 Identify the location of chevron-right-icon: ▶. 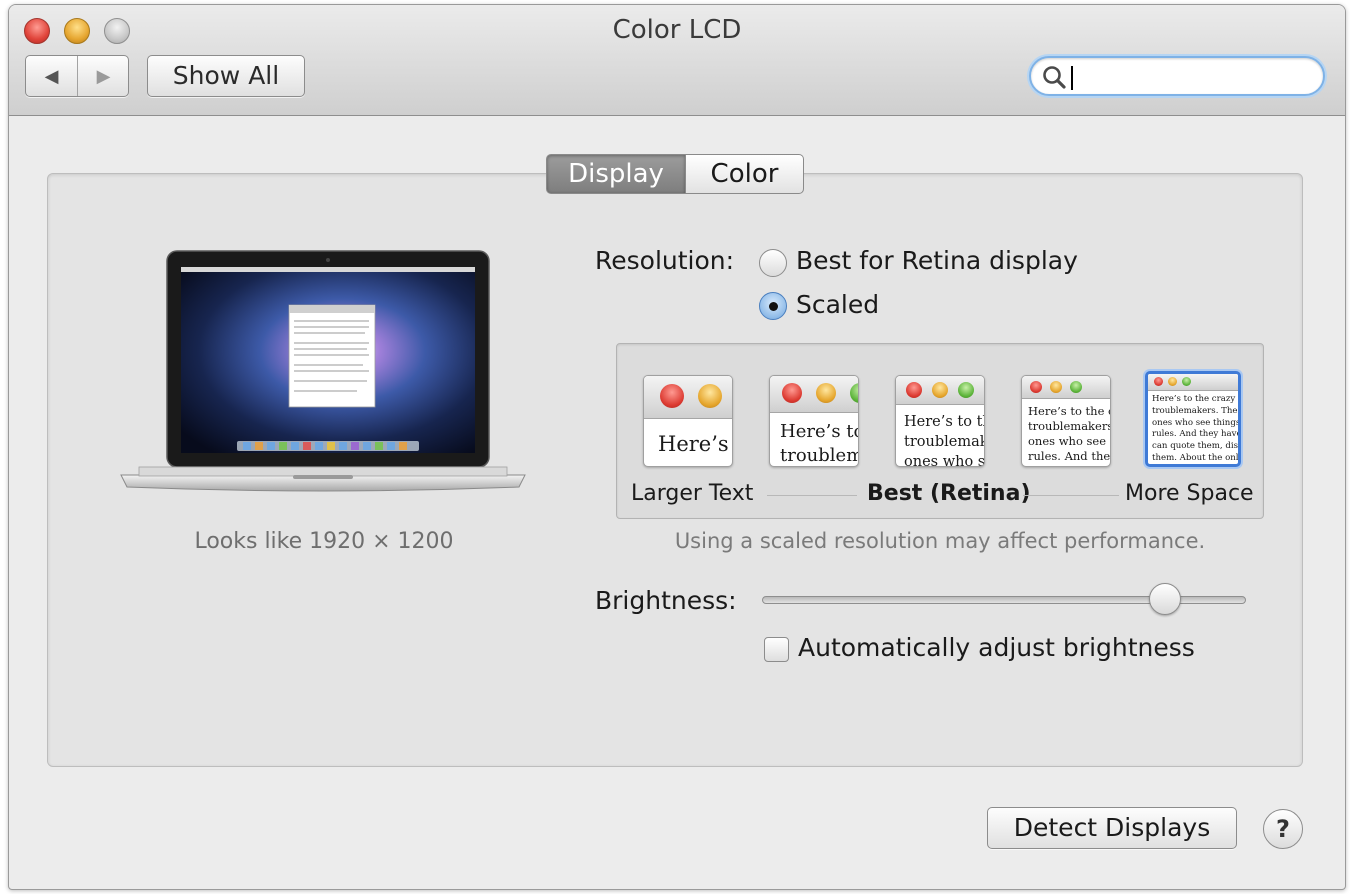
(103, 76).